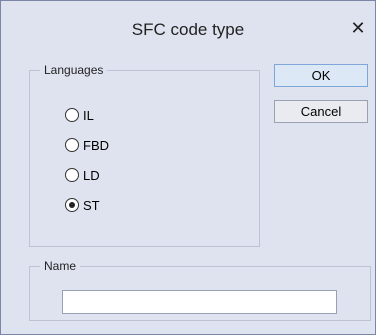 The height and width of the screenshot is (335, 376). I want to click on radio-fbd-button, so click(72, 145).